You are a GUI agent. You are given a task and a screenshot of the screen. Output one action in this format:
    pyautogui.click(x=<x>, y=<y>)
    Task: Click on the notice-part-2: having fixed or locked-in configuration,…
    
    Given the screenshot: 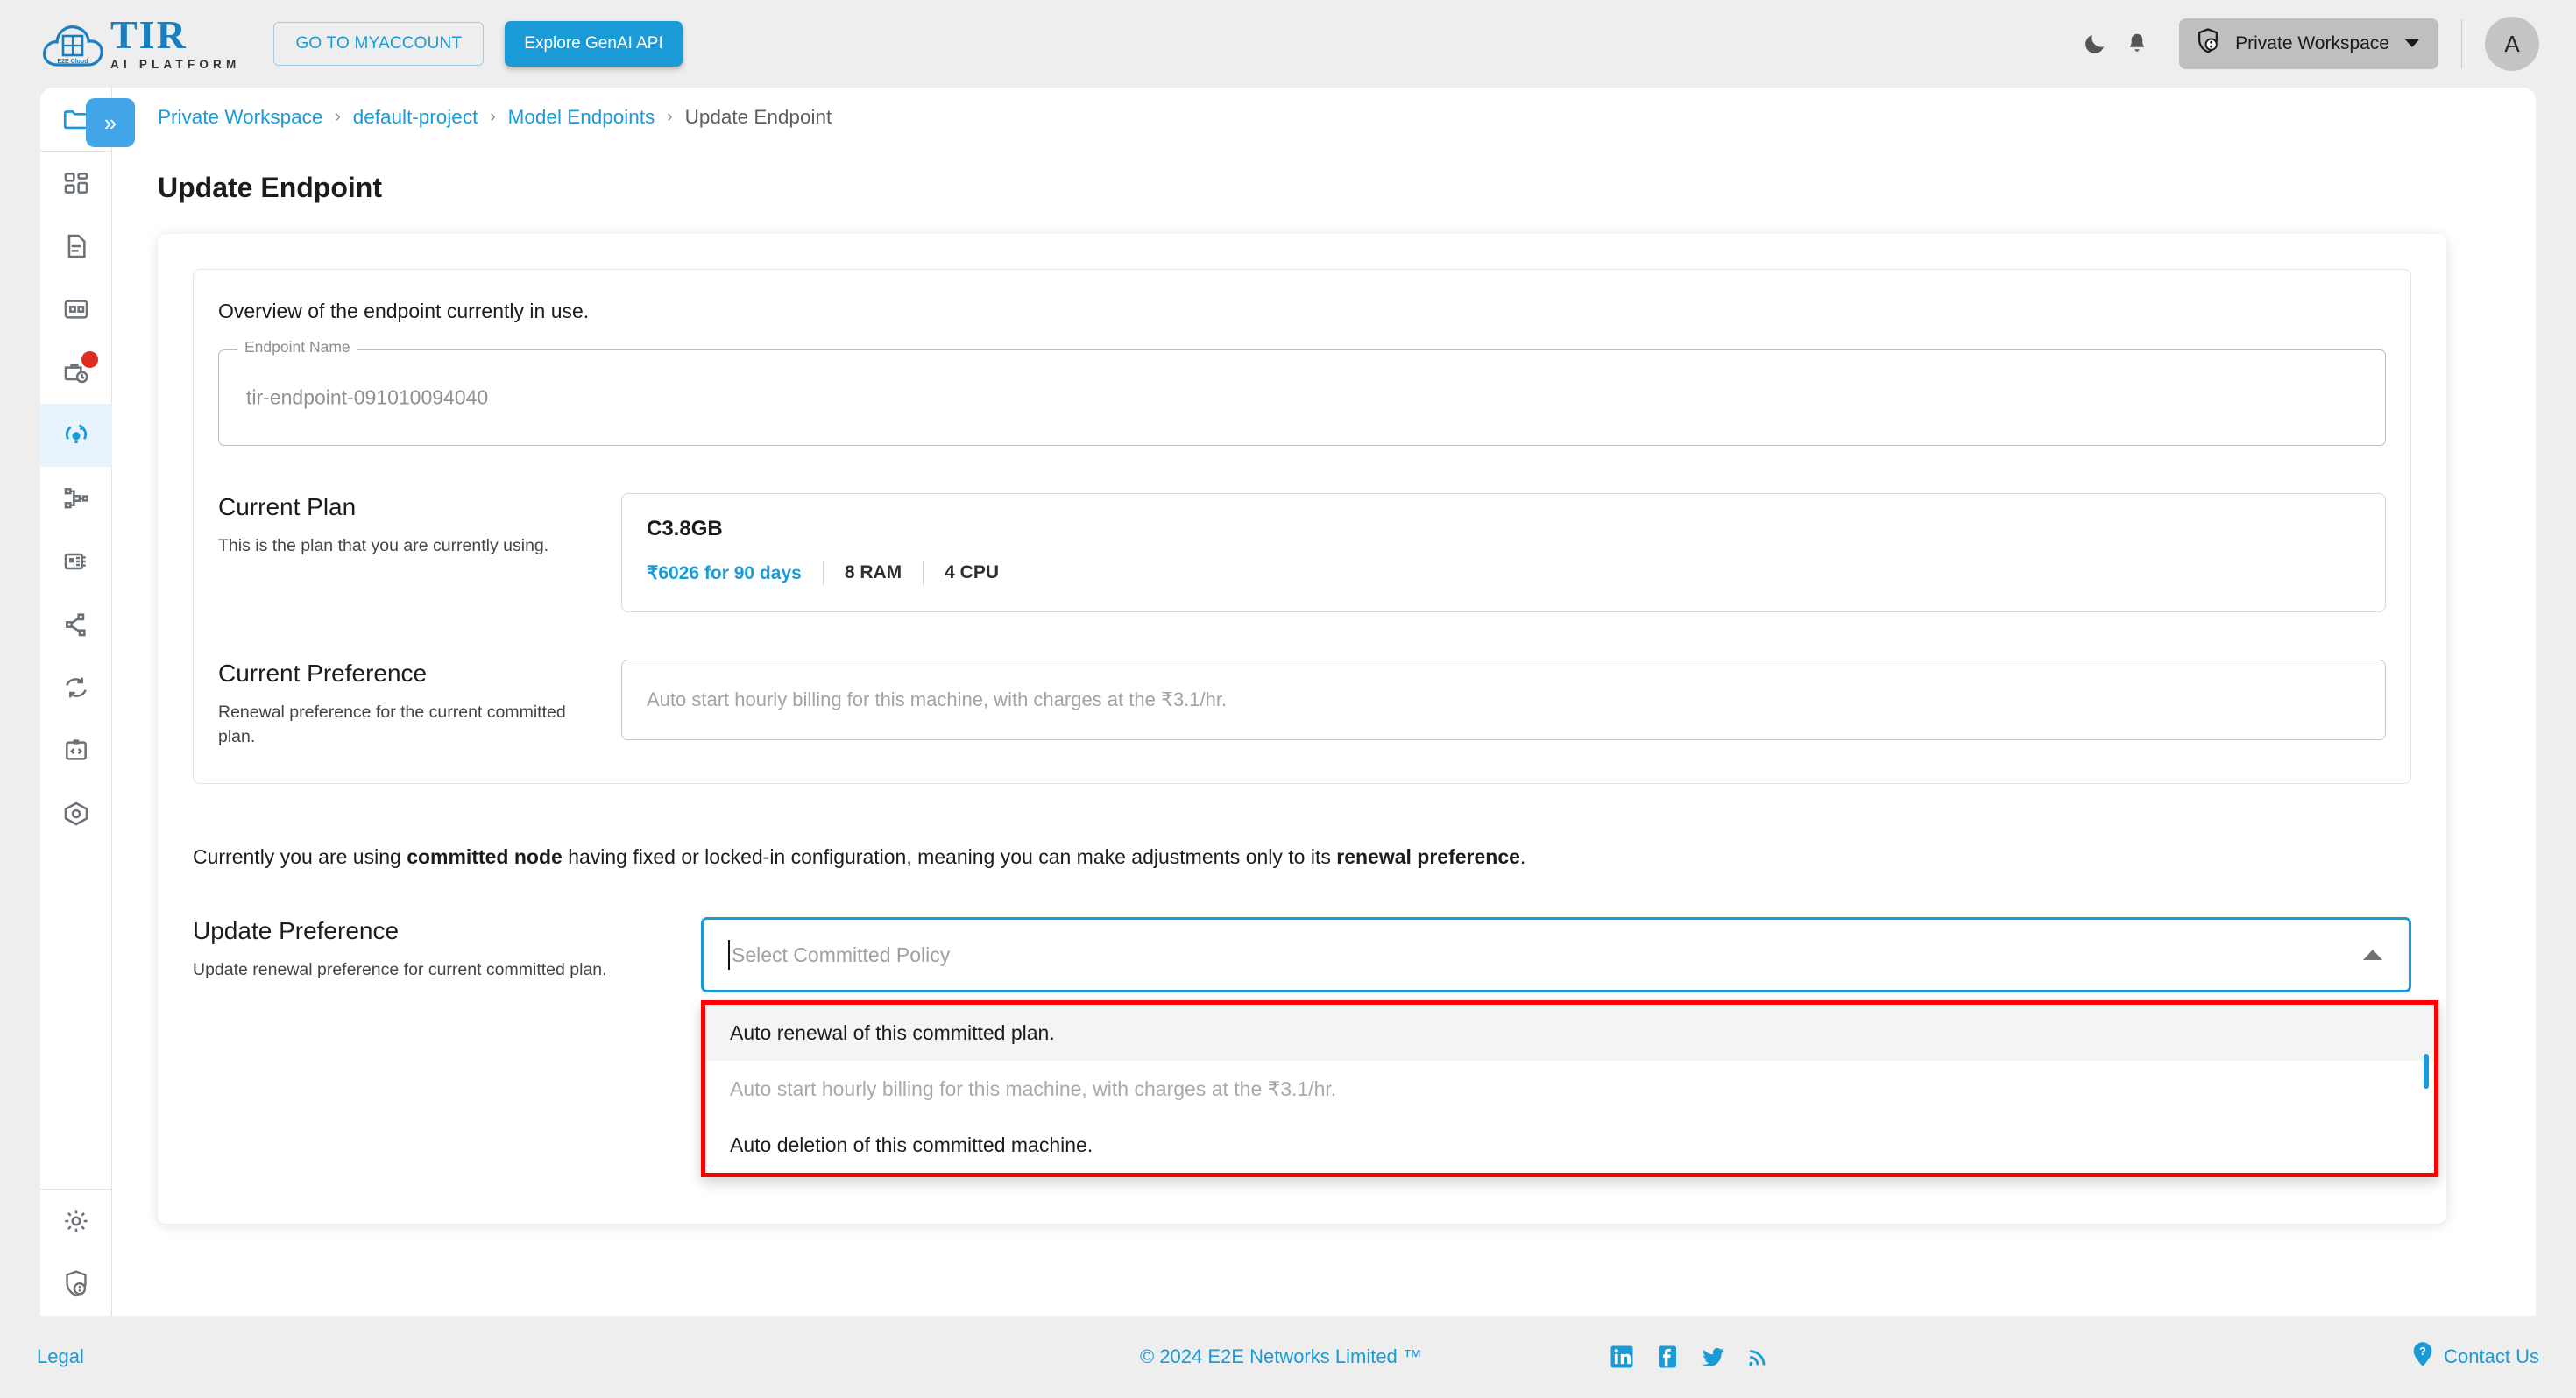 What is the action you would take?
    pyautogui.click(x=949, y=856)
    